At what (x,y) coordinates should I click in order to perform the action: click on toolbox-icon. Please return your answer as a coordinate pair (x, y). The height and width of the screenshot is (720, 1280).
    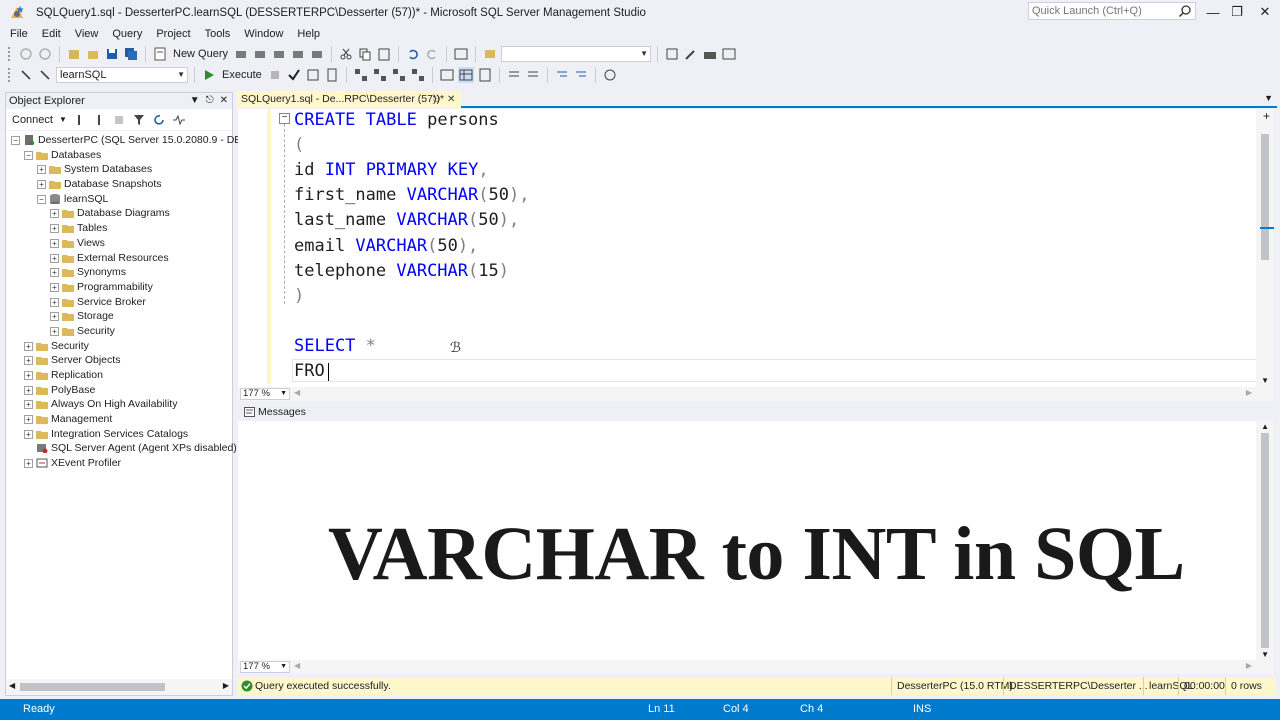
    Looking at the image, I should click on (710, 54).